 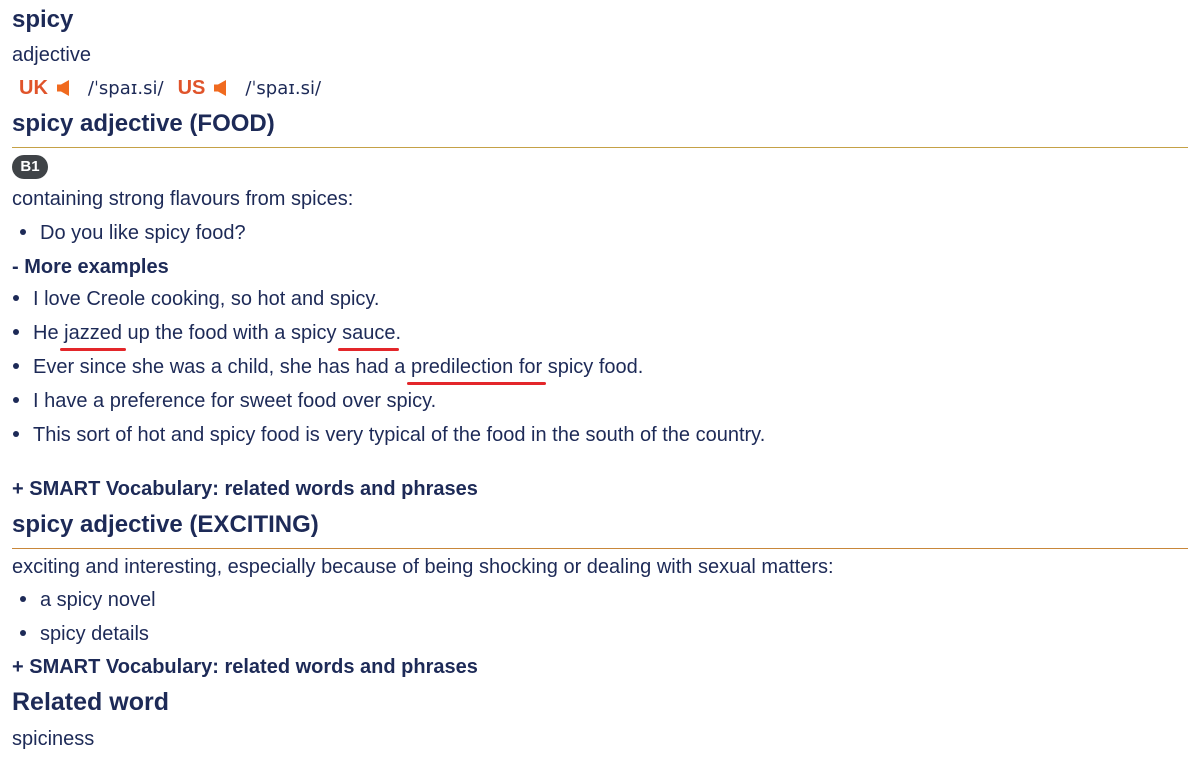 I want to click on definition: containing strong flavours from spices:, so click(x=183, y=199).